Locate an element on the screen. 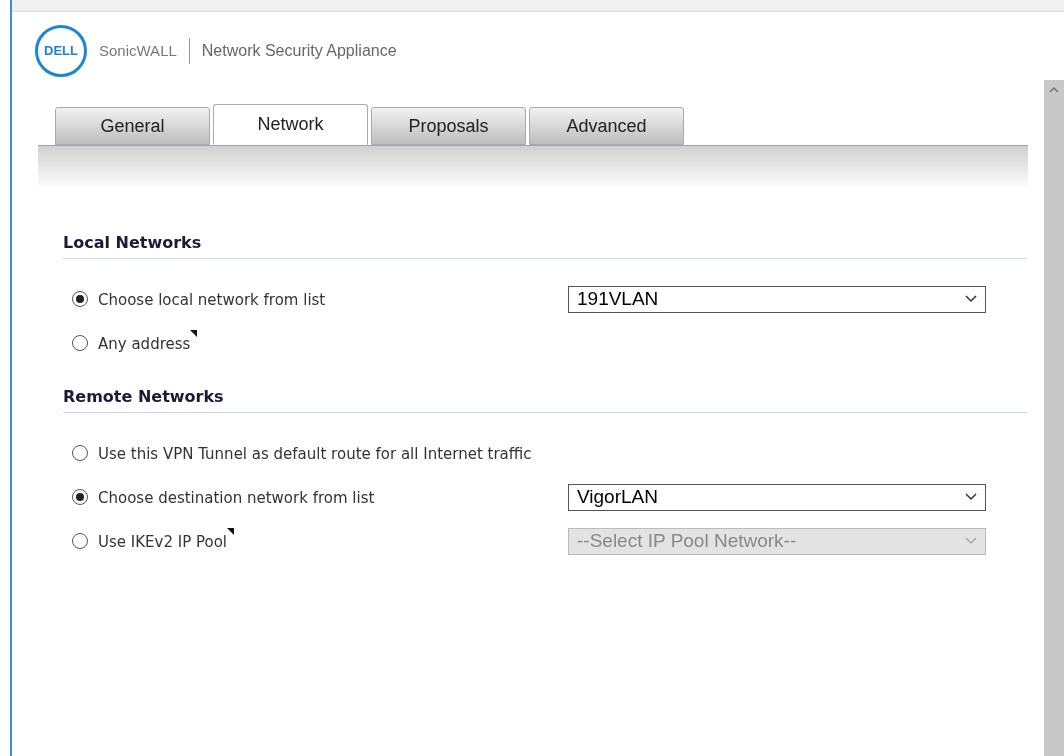  tab: General is located at coordinates (132, 126).